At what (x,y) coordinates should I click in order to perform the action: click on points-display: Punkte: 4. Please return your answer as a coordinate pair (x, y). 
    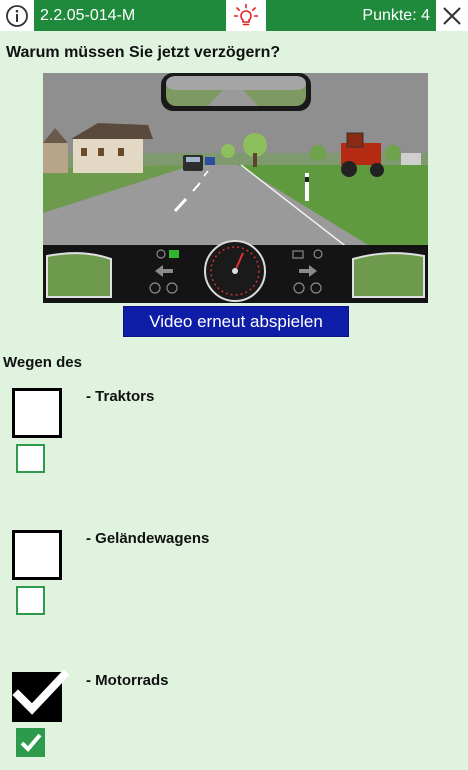
    Looking at the image, I should click on (351, 15).